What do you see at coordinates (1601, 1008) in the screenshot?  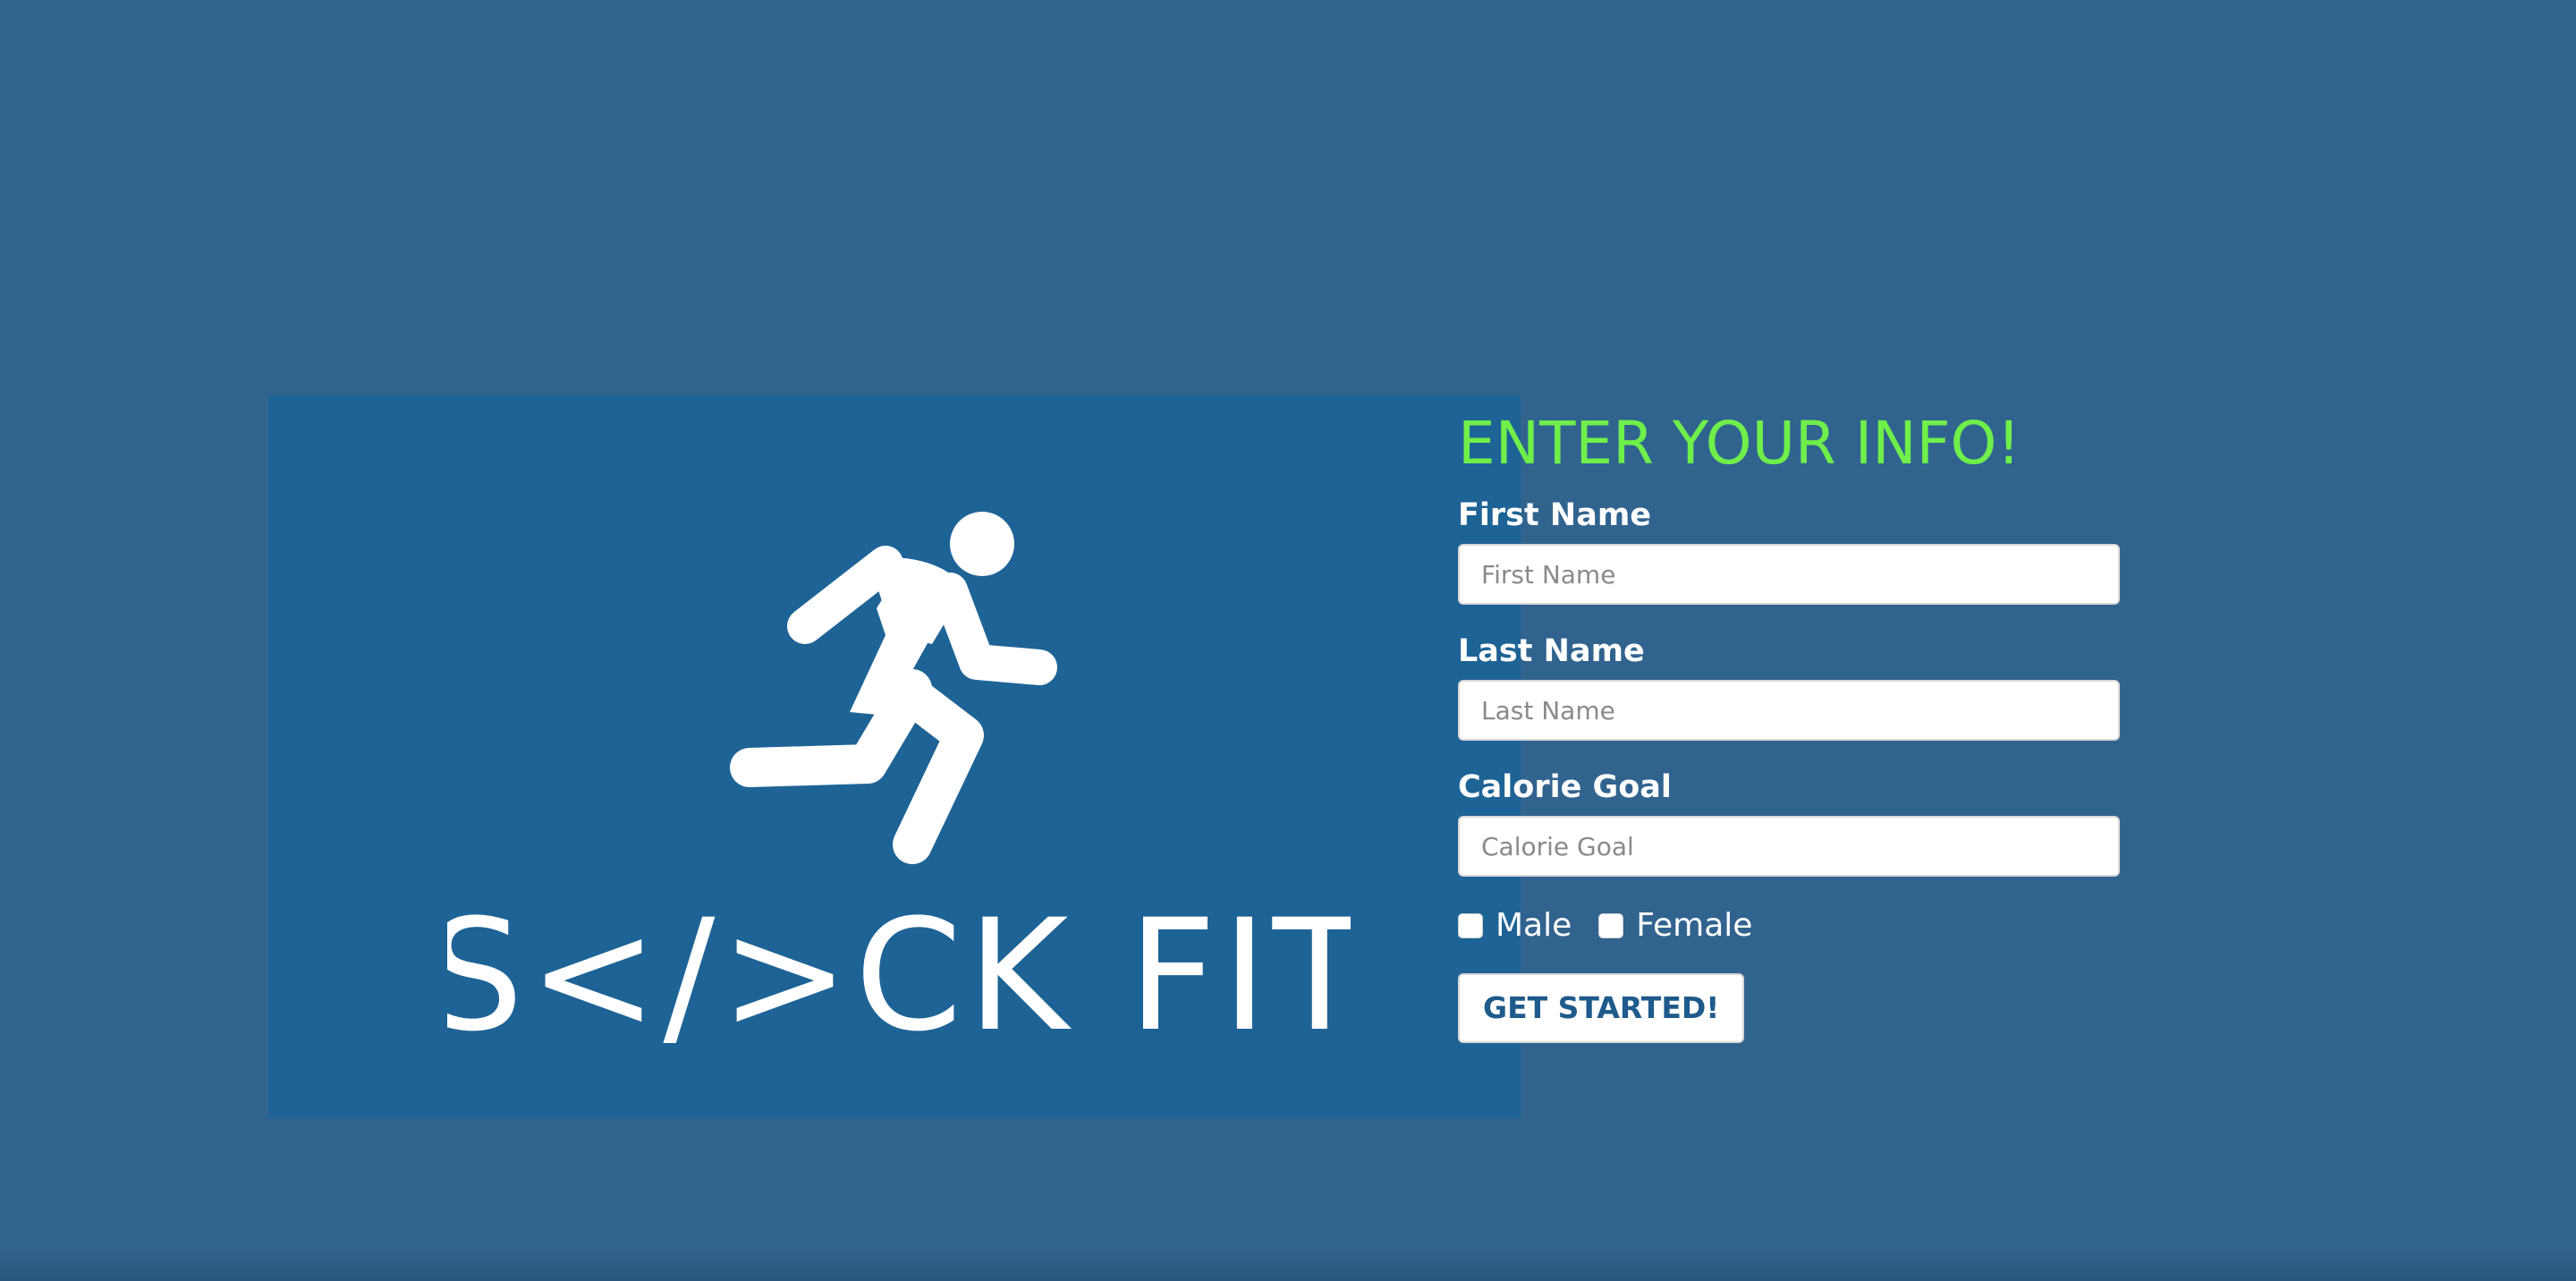 I see `get-started-button: GET STARTED!` at bounding box center [1601, 1008].